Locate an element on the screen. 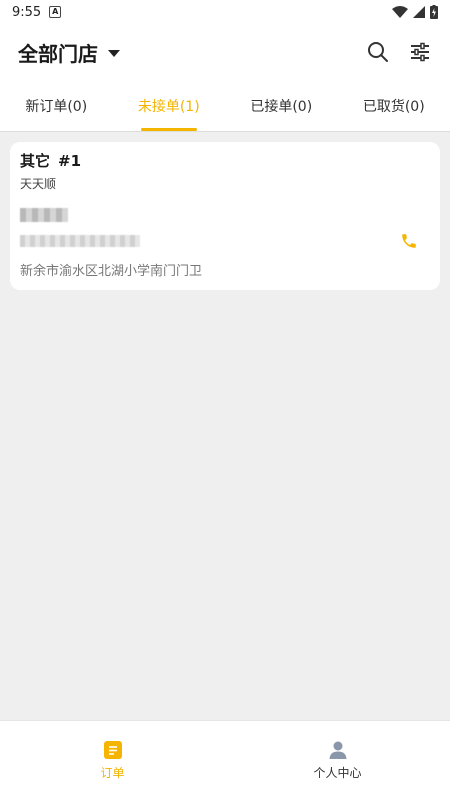 This screenshot has height=800, width=450. tab-accepted: 已接单(0) is located at coordinates (281, 105).